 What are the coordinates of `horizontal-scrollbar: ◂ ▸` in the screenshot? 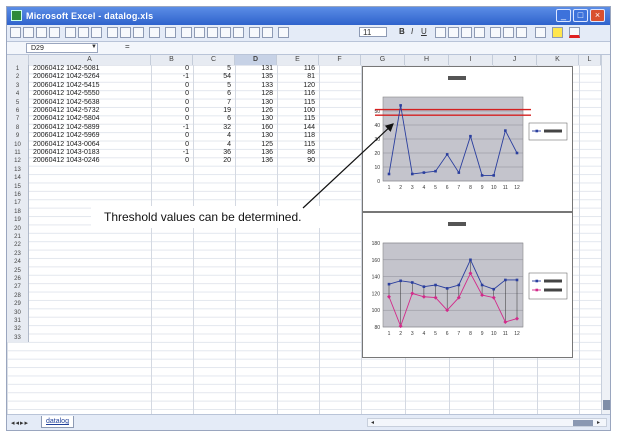 It's located at (487, 422).